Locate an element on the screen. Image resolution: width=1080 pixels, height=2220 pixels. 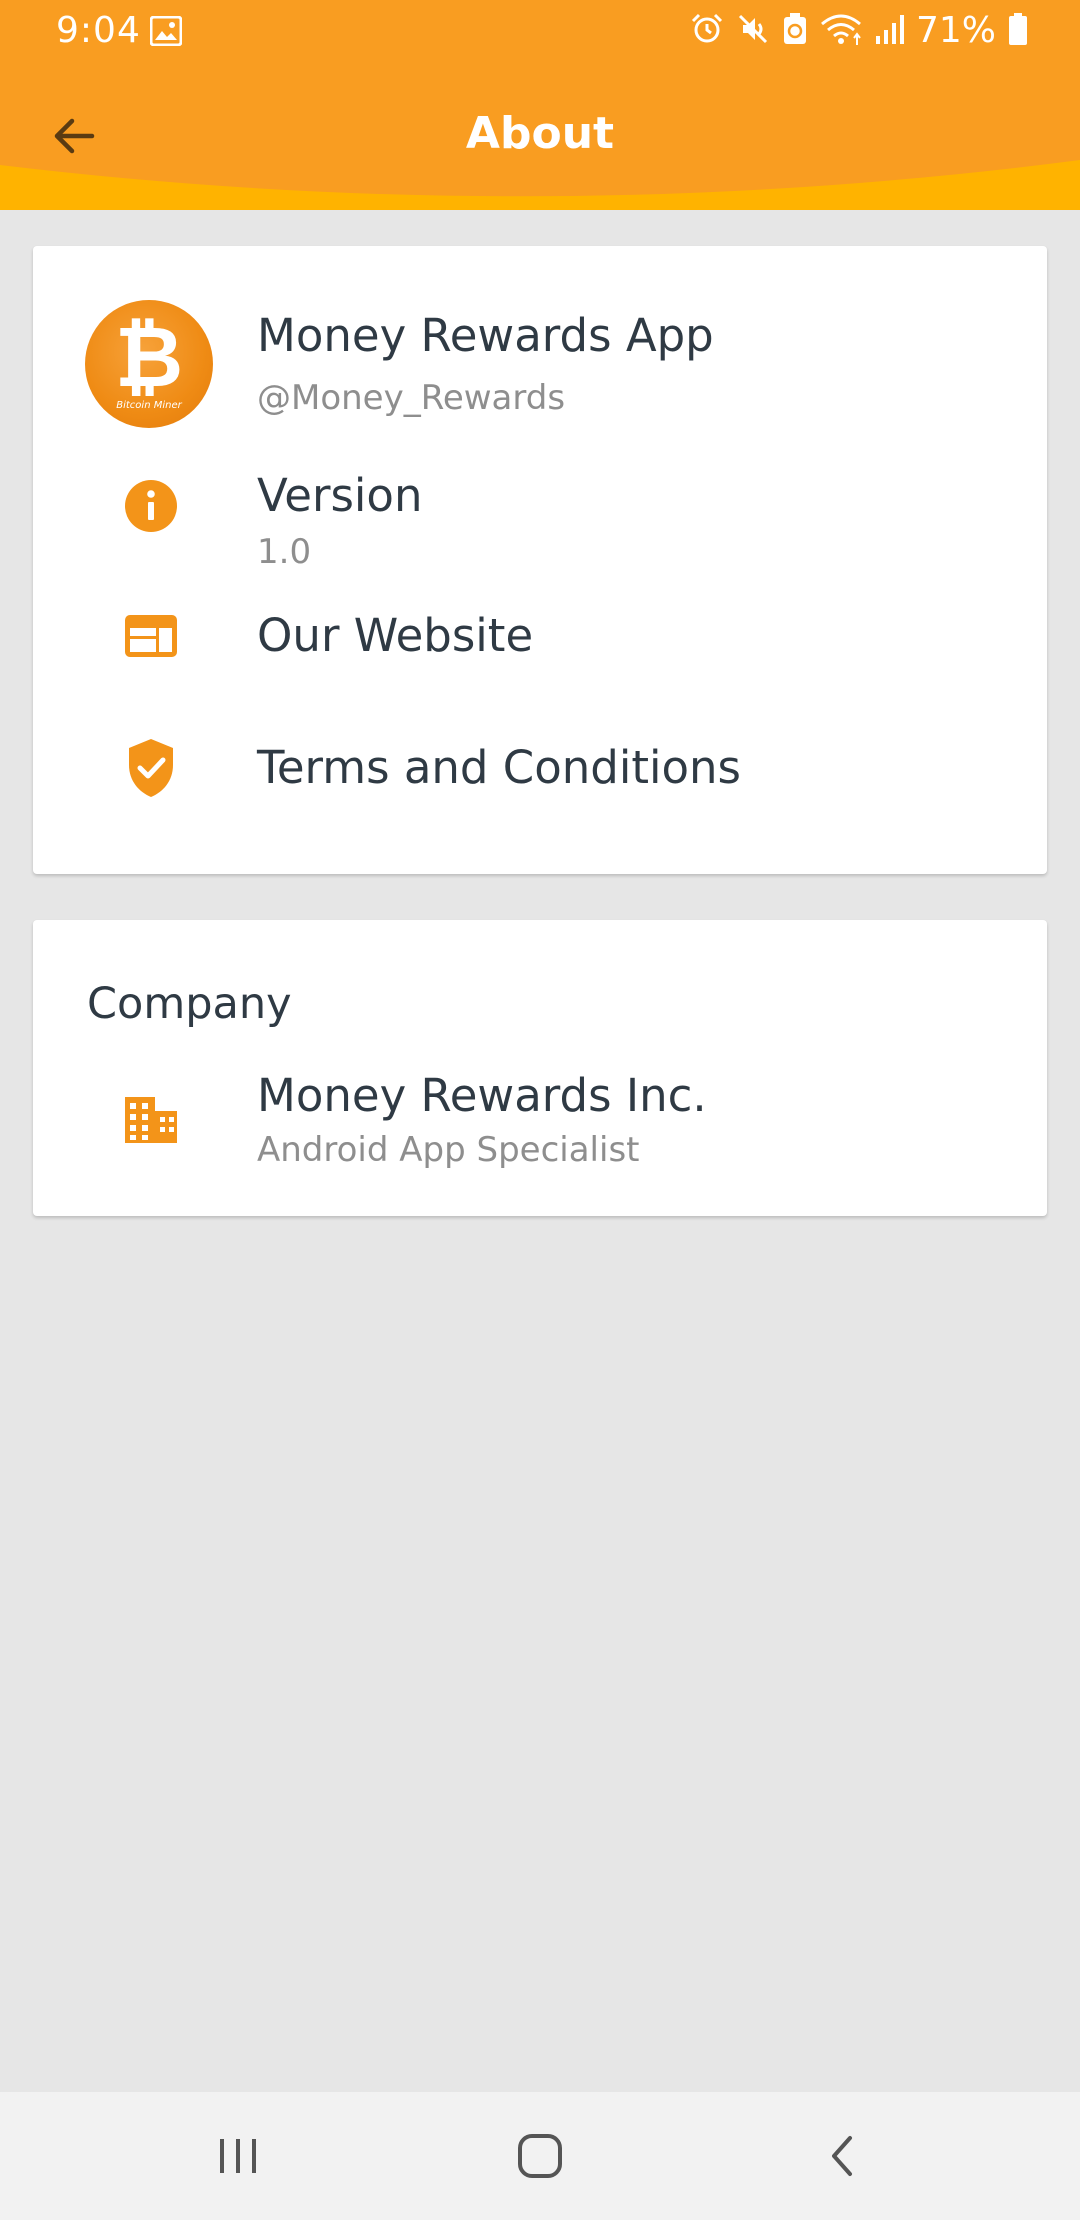
system-nav-bar is located at coordinates (540, 2156).